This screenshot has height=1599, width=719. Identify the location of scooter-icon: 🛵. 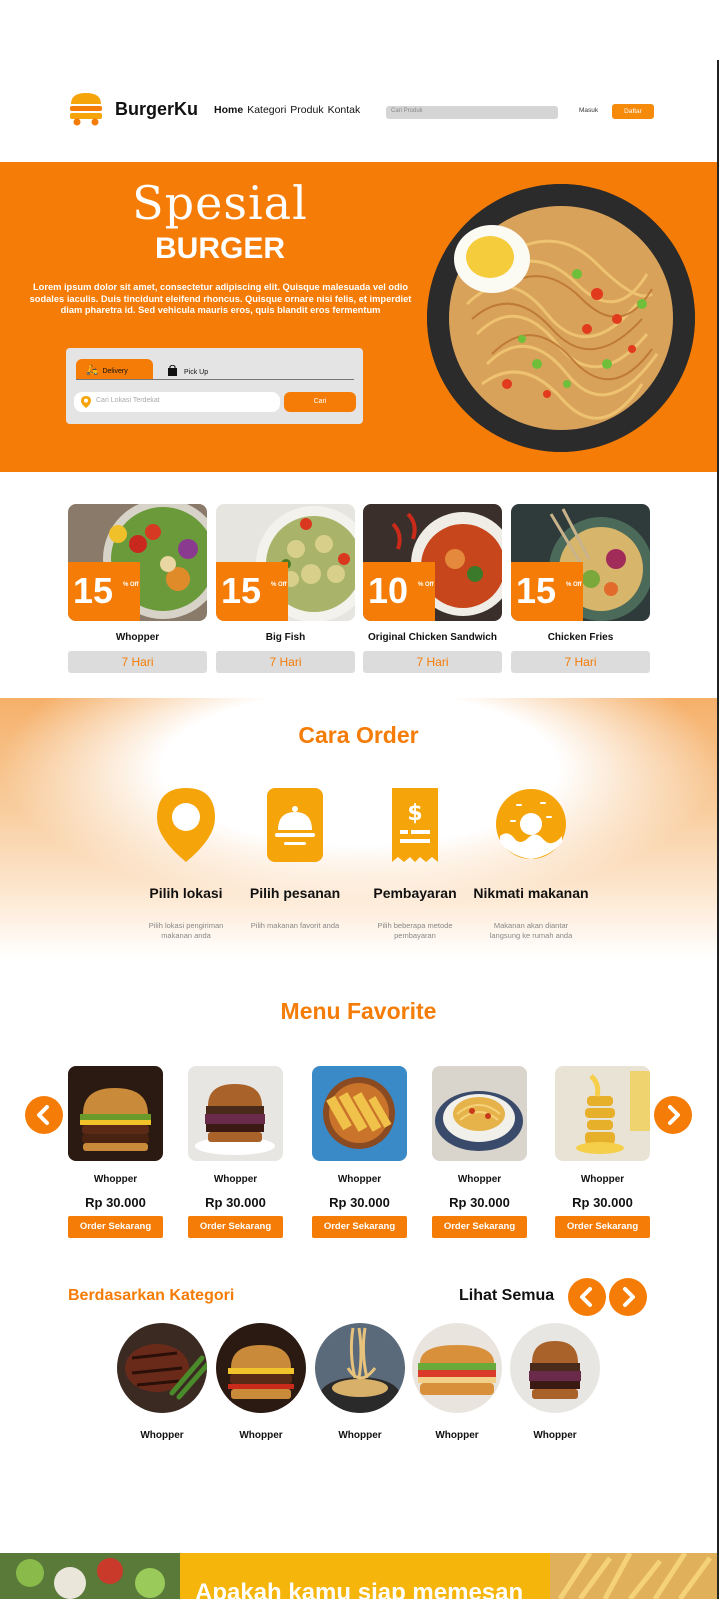
(92, 370).